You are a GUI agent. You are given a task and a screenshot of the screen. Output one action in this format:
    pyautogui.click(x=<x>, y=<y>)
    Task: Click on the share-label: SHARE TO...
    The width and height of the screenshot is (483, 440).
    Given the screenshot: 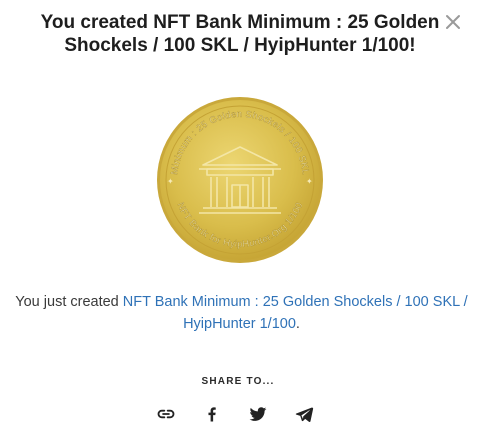 What is the action you would take?
    pyautogui.click(x=238, y=381)
    